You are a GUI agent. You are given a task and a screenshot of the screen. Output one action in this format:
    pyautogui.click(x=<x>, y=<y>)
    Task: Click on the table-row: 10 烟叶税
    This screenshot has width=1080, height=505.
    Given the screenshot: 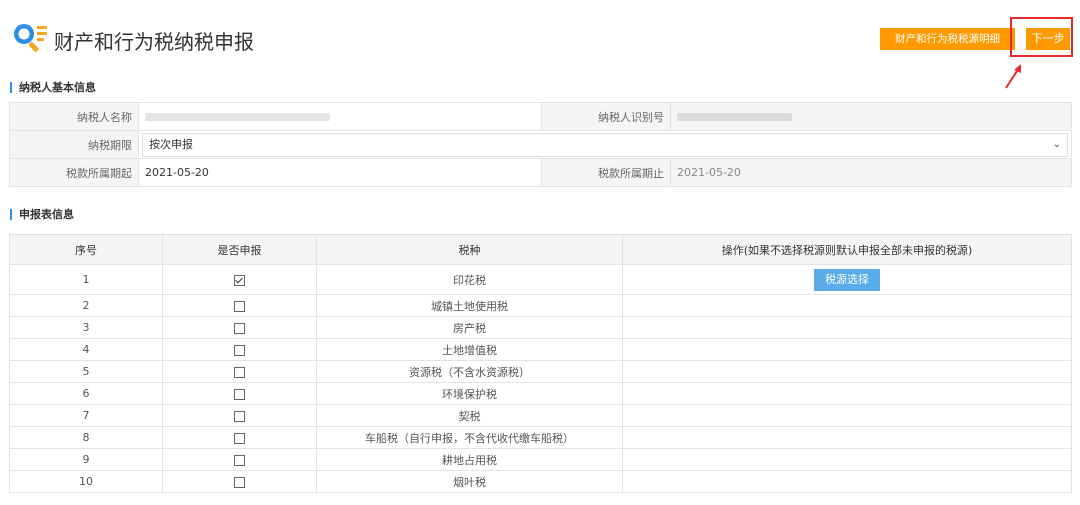 What is the action you would take?
    pyautogui.click(x=540, y=481)
    